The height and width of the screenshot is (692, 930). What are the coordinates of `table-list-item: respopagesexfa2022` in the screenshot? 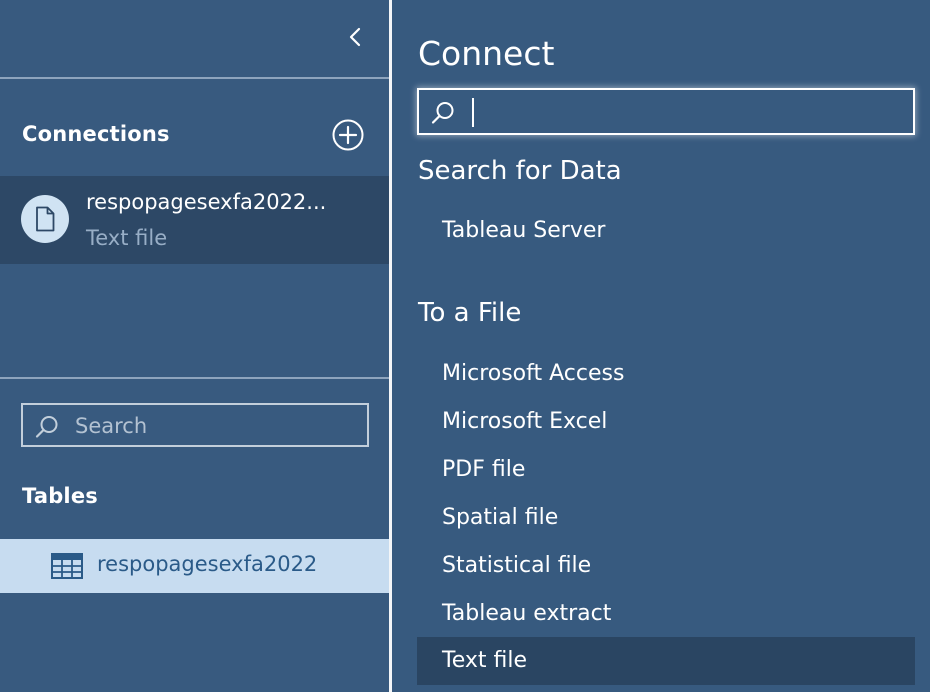 It's located at (194, 566).